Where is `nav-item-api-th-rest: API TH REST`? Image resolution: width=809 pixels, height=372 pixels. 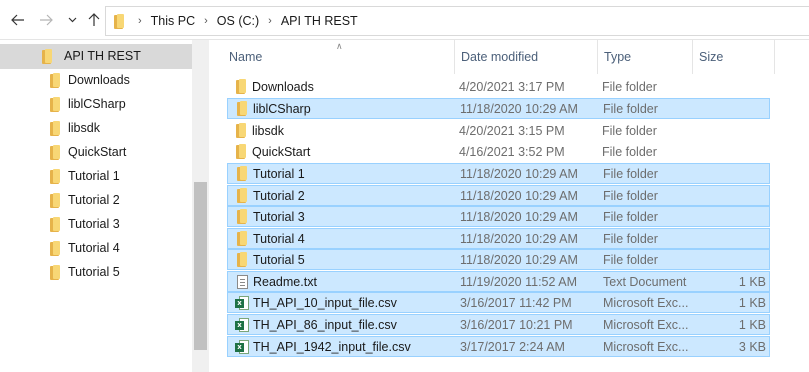
nav-item-api-th-rest: API TH REST is located at coordinates (91, 56).